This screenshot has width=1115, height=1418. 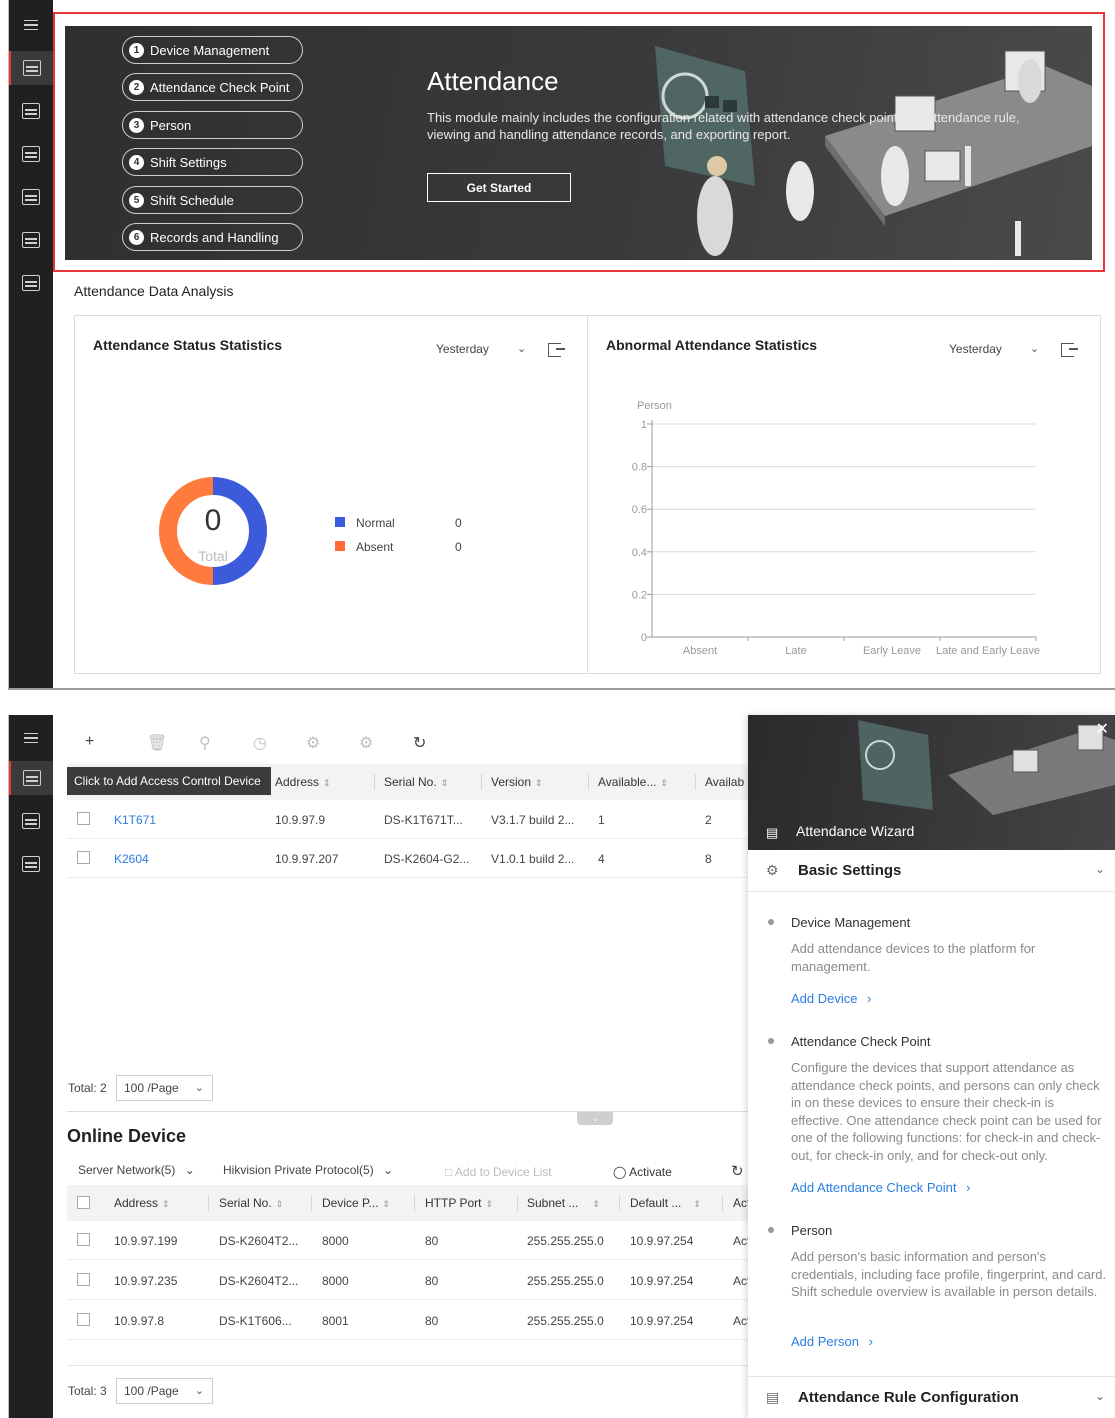 What do you see at coordinates (633, 782) in the screenshot?
I see `col-available-1: Available... ⇕` at bounding box center [633, 782].